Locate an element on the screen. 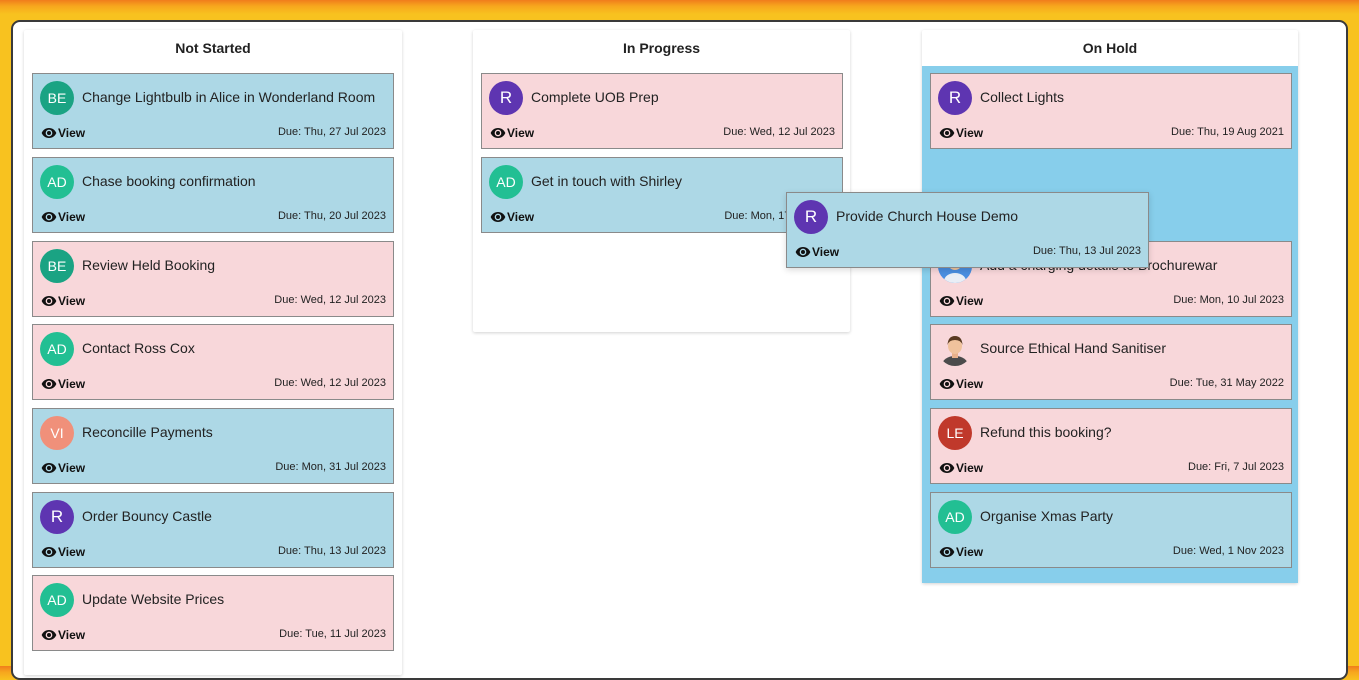 The image size is (1359, 680). card-title: Organise Xmas Party is located at coordinates (1047, 516).